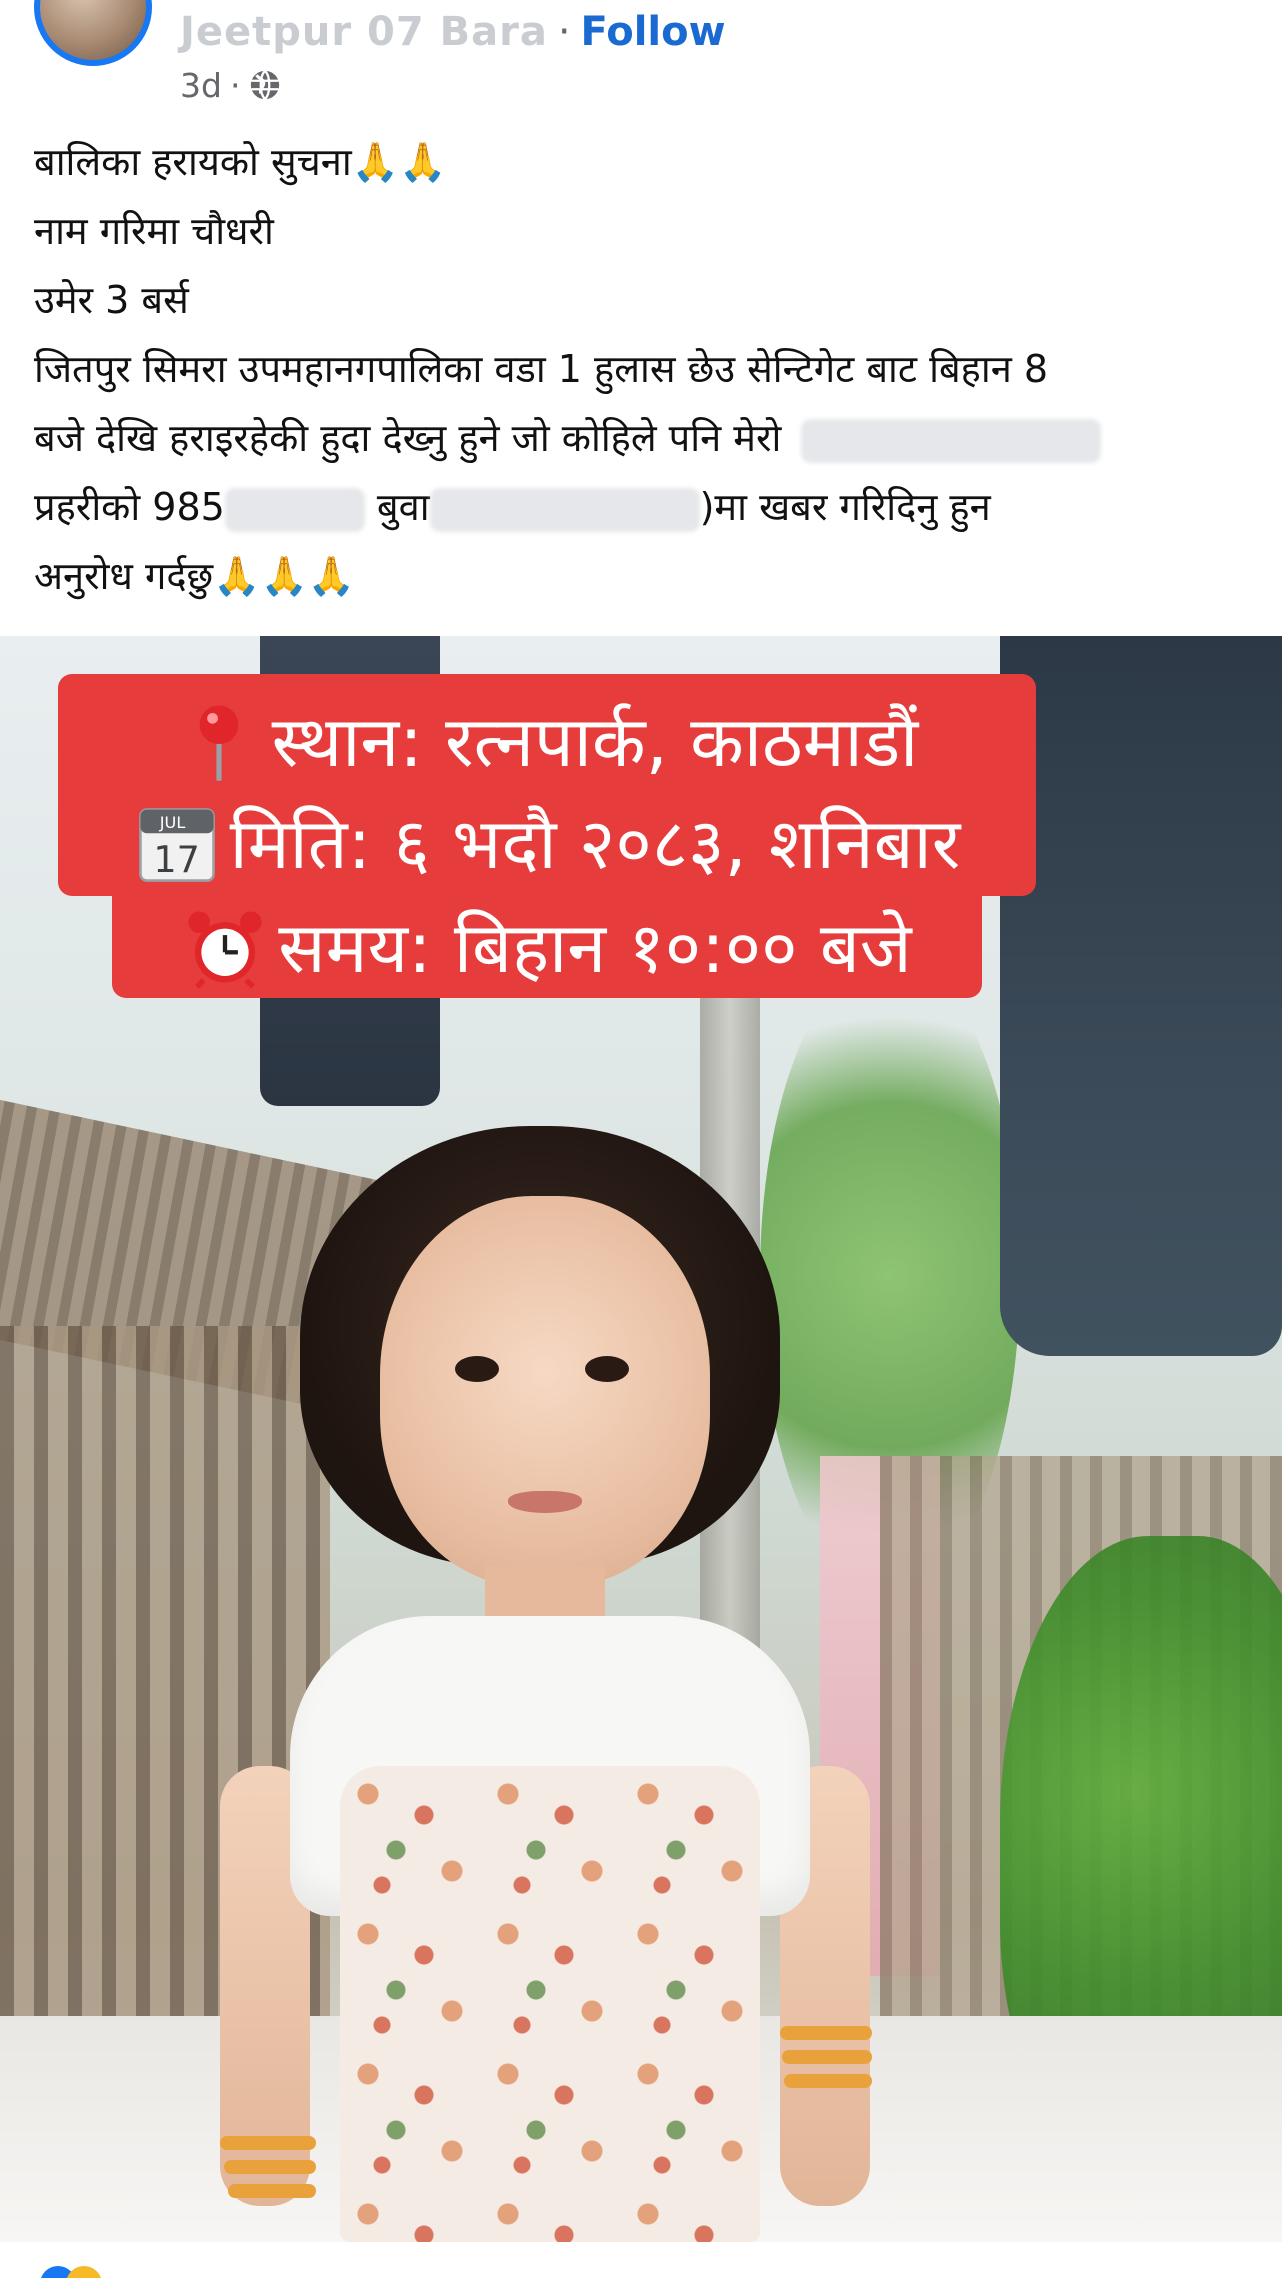 This screenshot has width=1282, height=2278. I want to click on follow-button: Follow, so click(653, 32).